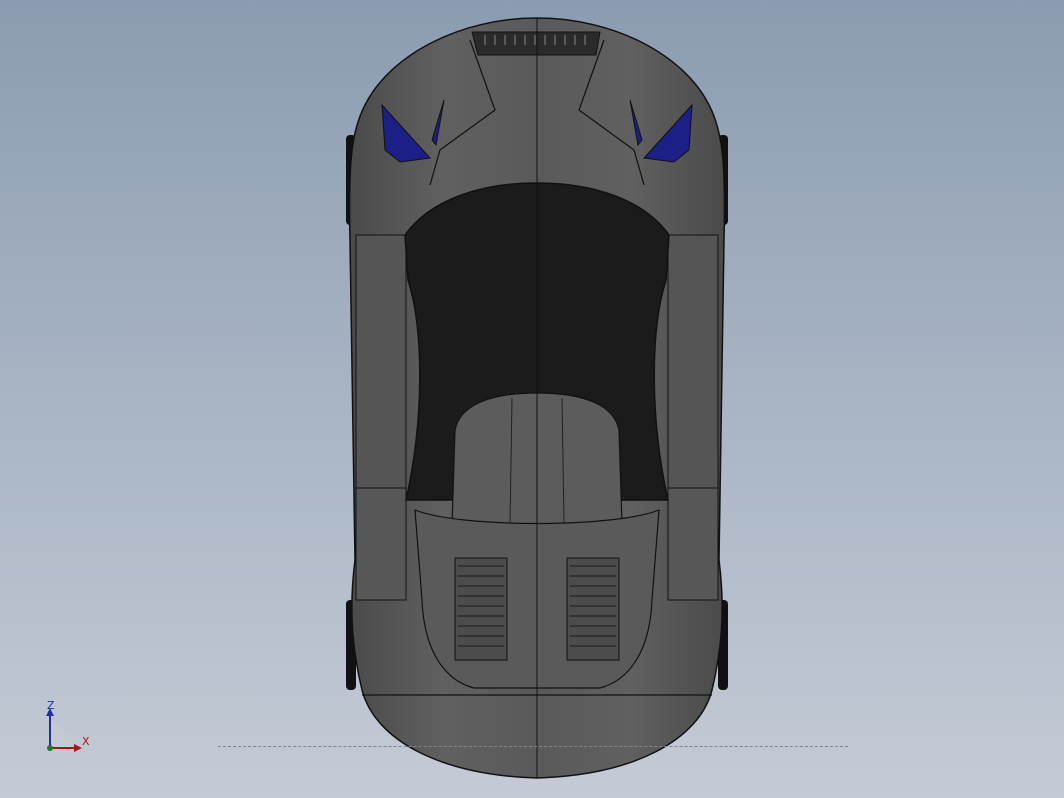 Image resolution: width=1064 pixels, height=798 pixels. Describe the element at coordinates (381, 362) in the screenshot. I see `left-fender-panel` at that location.